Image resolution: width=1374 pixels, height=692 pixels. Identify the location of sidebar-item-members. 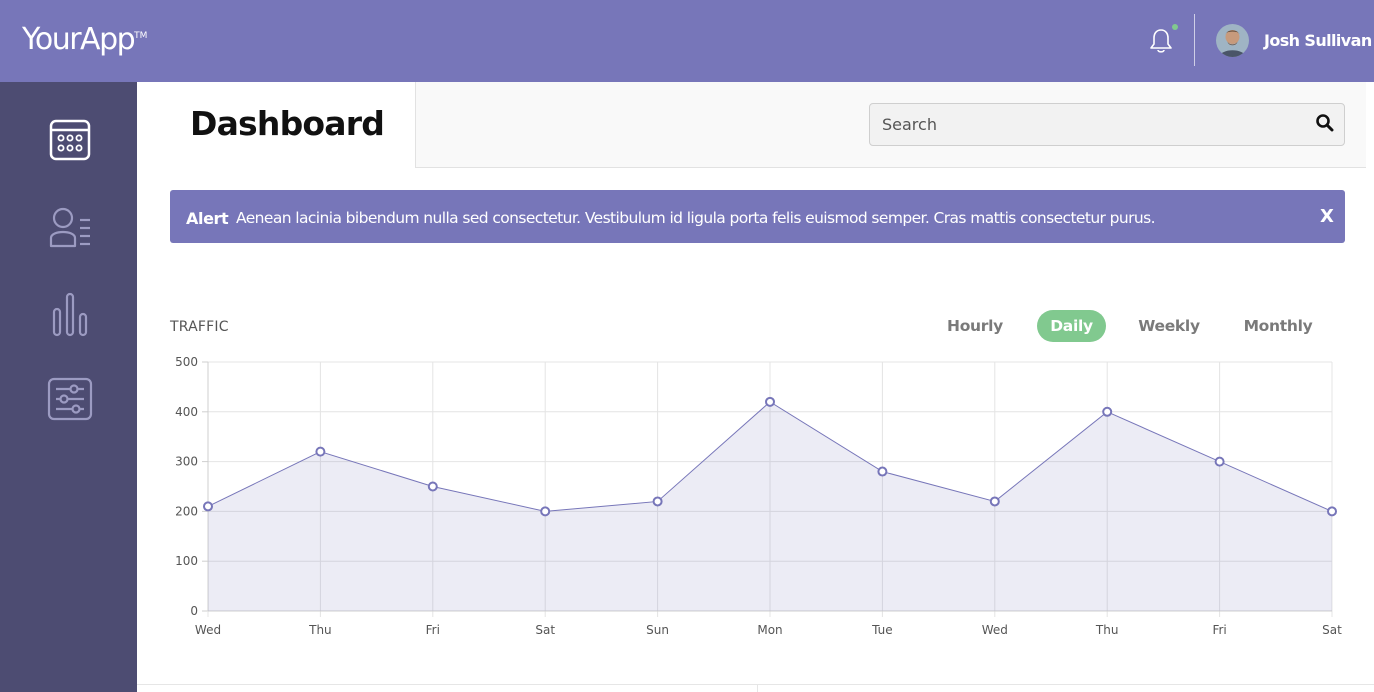
(70, 227).